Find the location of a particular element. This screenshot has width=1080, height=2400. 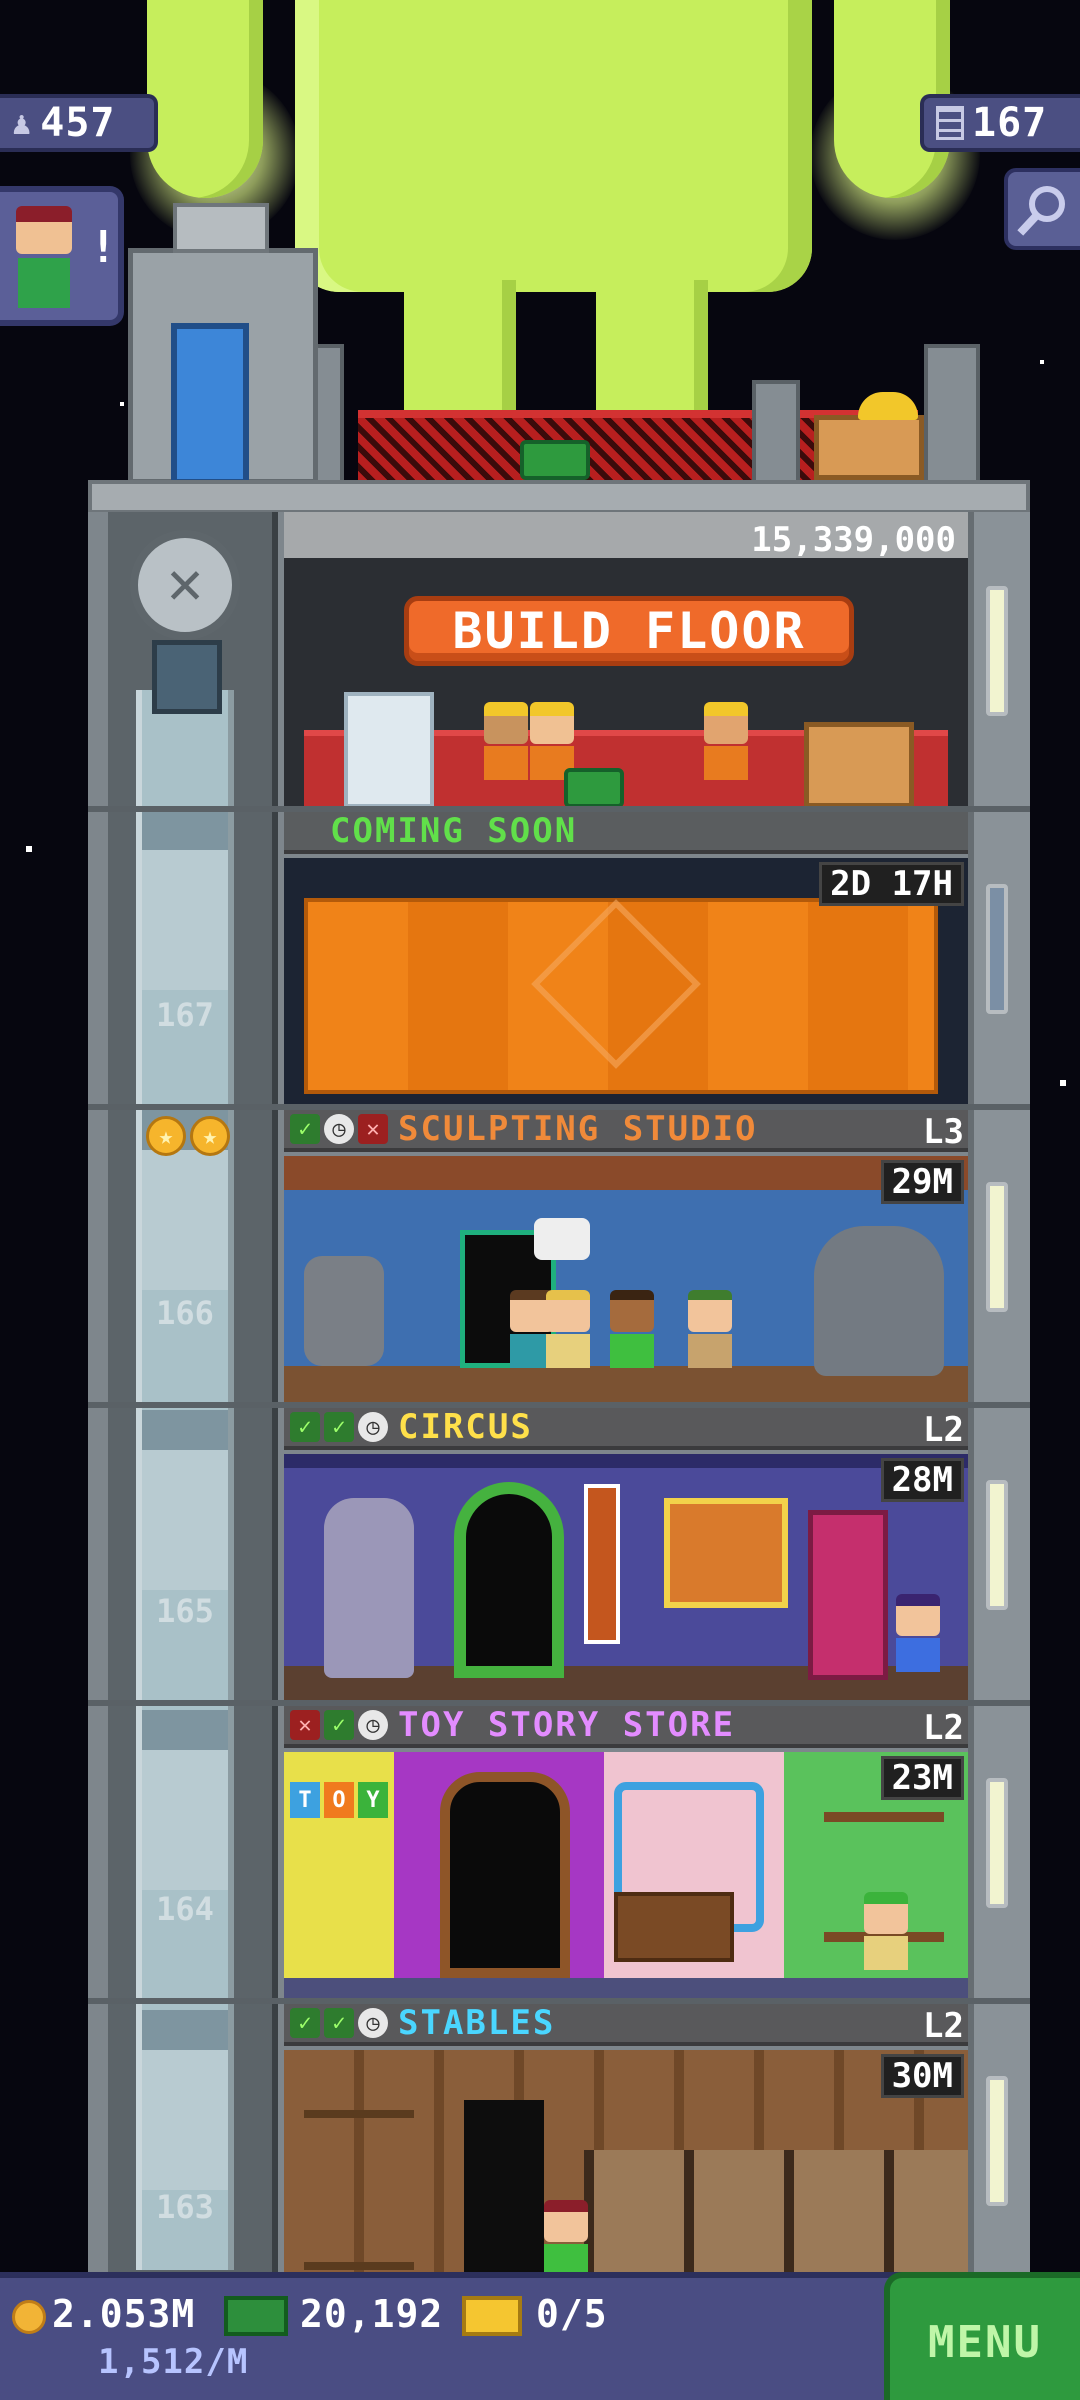

coming-soon-label: COMING SOON is located at coordinates (454, 831).